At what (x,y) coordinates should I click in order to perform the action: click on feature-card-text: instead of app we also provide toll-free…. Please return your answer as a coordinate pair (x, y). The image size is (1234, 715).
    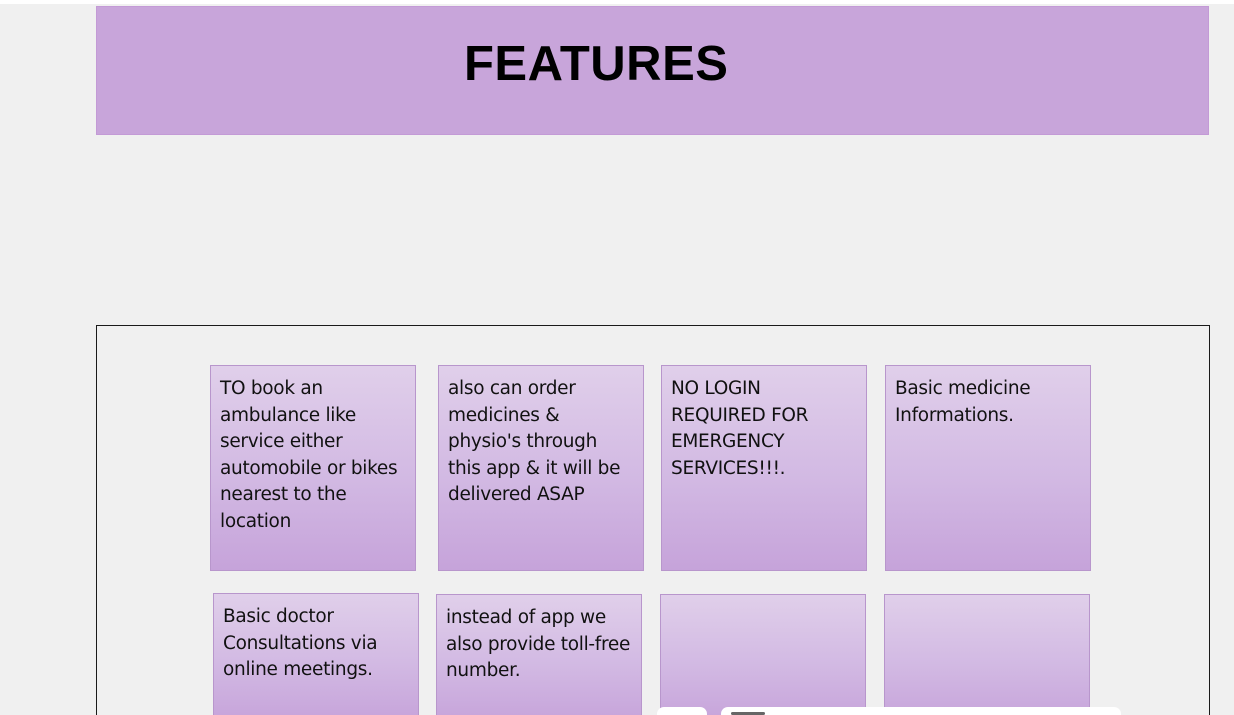
    Looking at the image, I should click on (538, 644).